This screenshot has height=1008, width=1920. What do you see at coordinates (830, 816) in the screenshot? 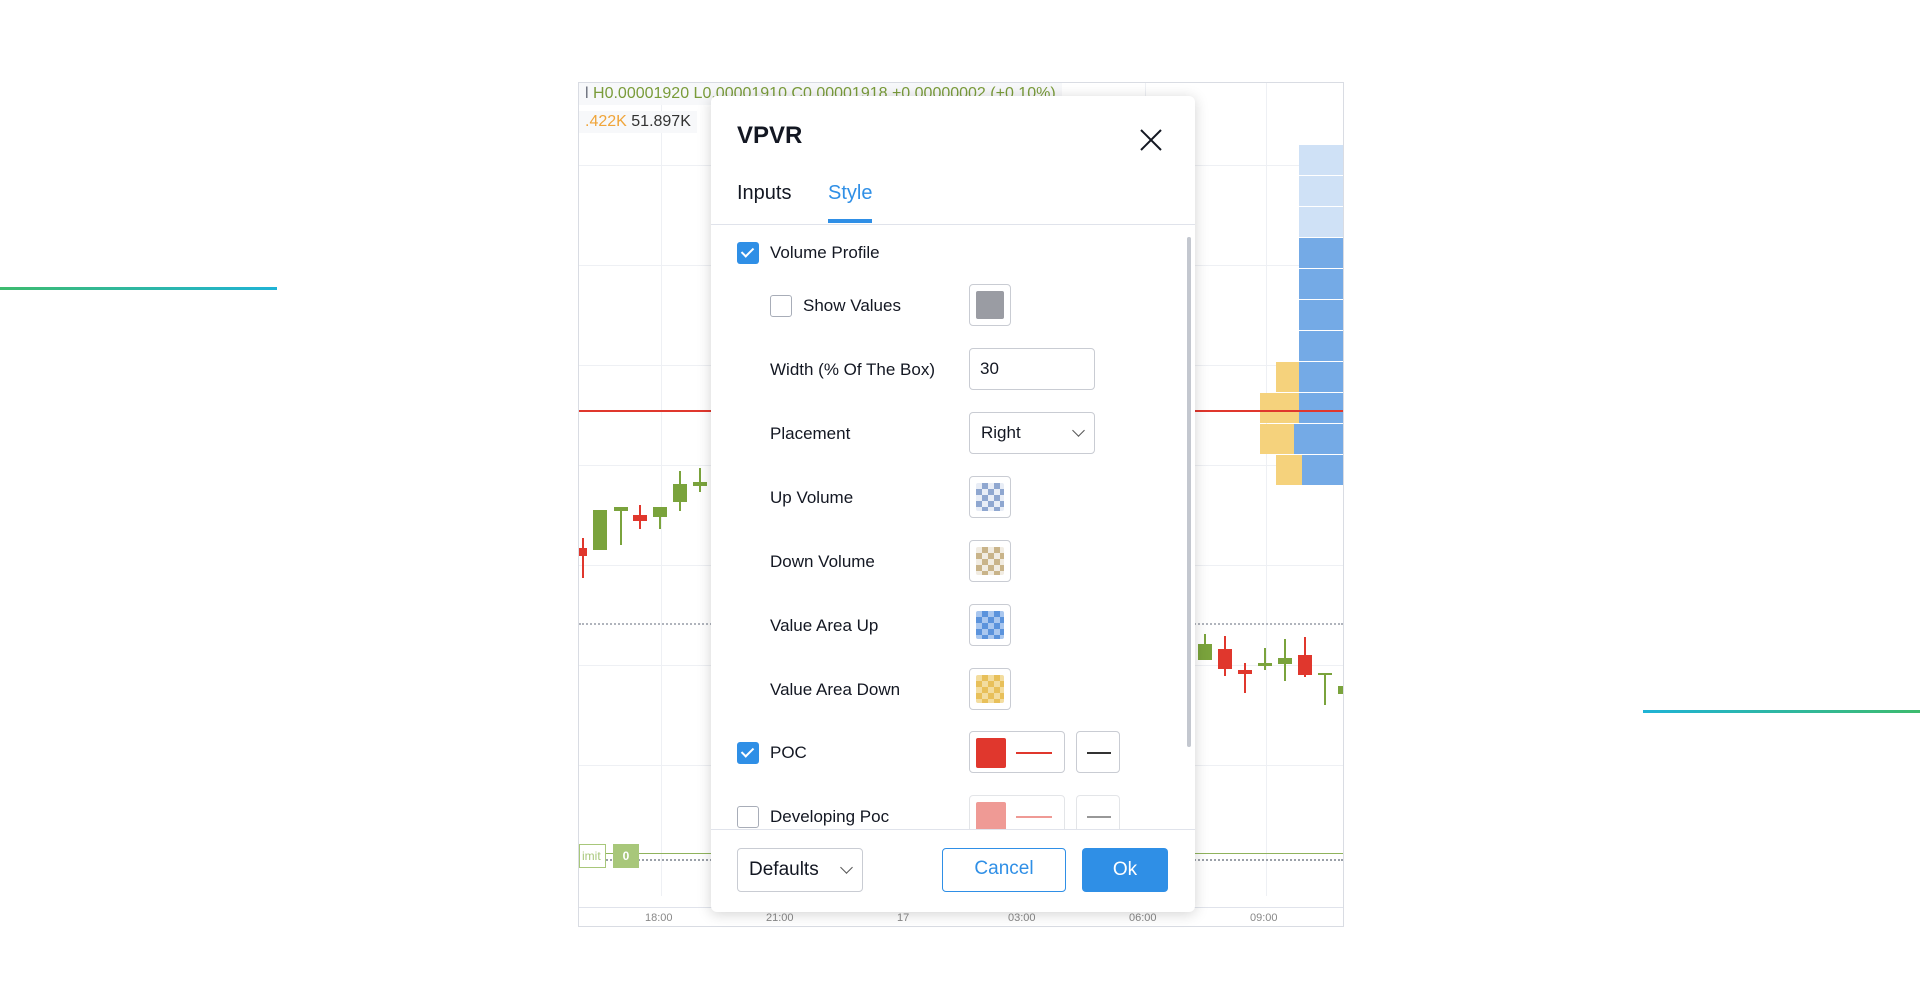
I see `developing-poc-label: Developing Poc` at bounding box center [830, 816].